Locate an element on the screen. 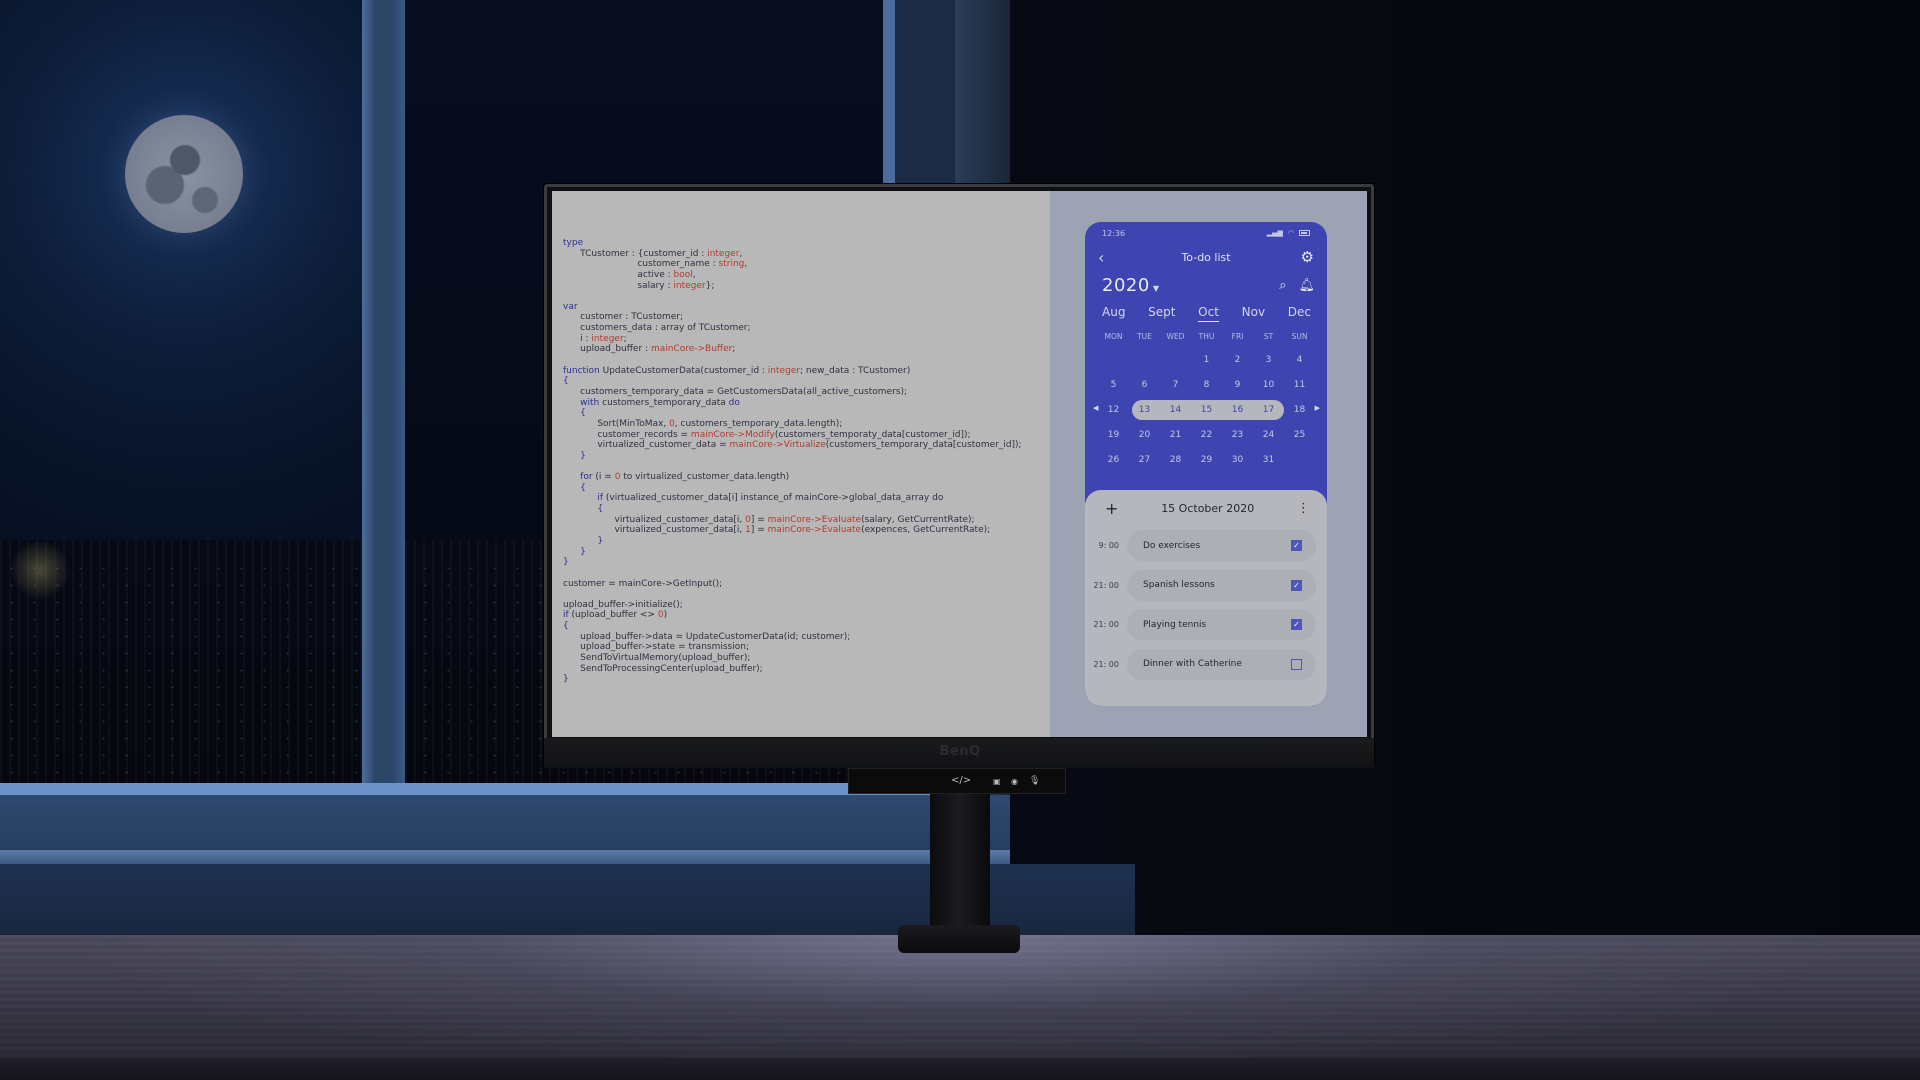 The height and width of the screenshot is (1080, 1920). search-icon: ⌕ is located at coordinates (1282, 285).